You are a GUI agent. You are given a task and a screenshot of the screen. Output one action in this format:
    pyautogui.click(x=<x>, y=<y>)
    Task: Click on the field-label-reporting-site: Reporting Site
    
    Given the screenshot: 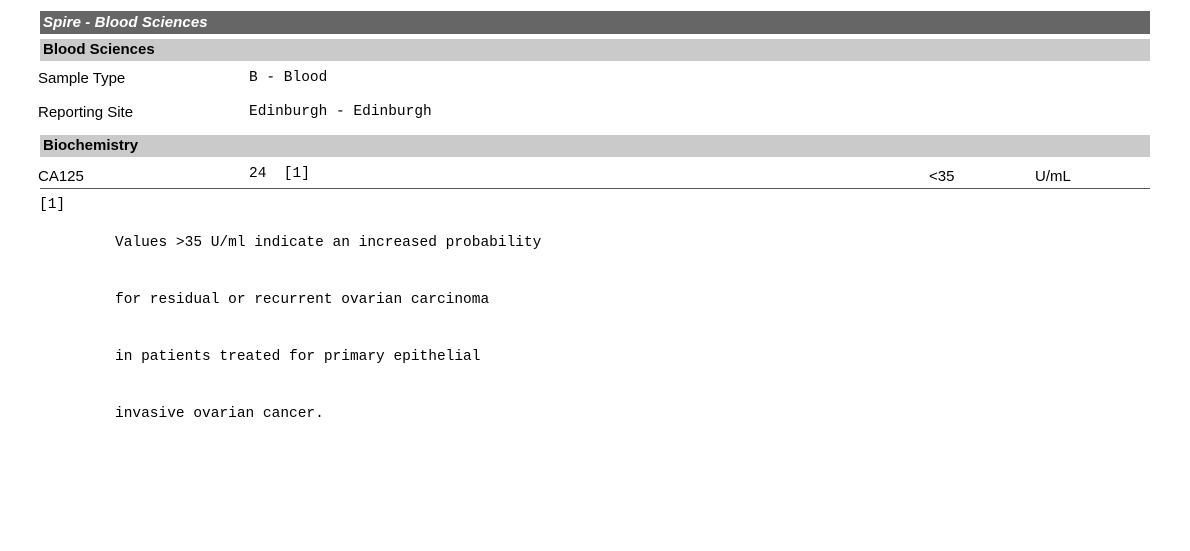 What is the action you would take?
    pyautogui.click(x=86, y=112)
    